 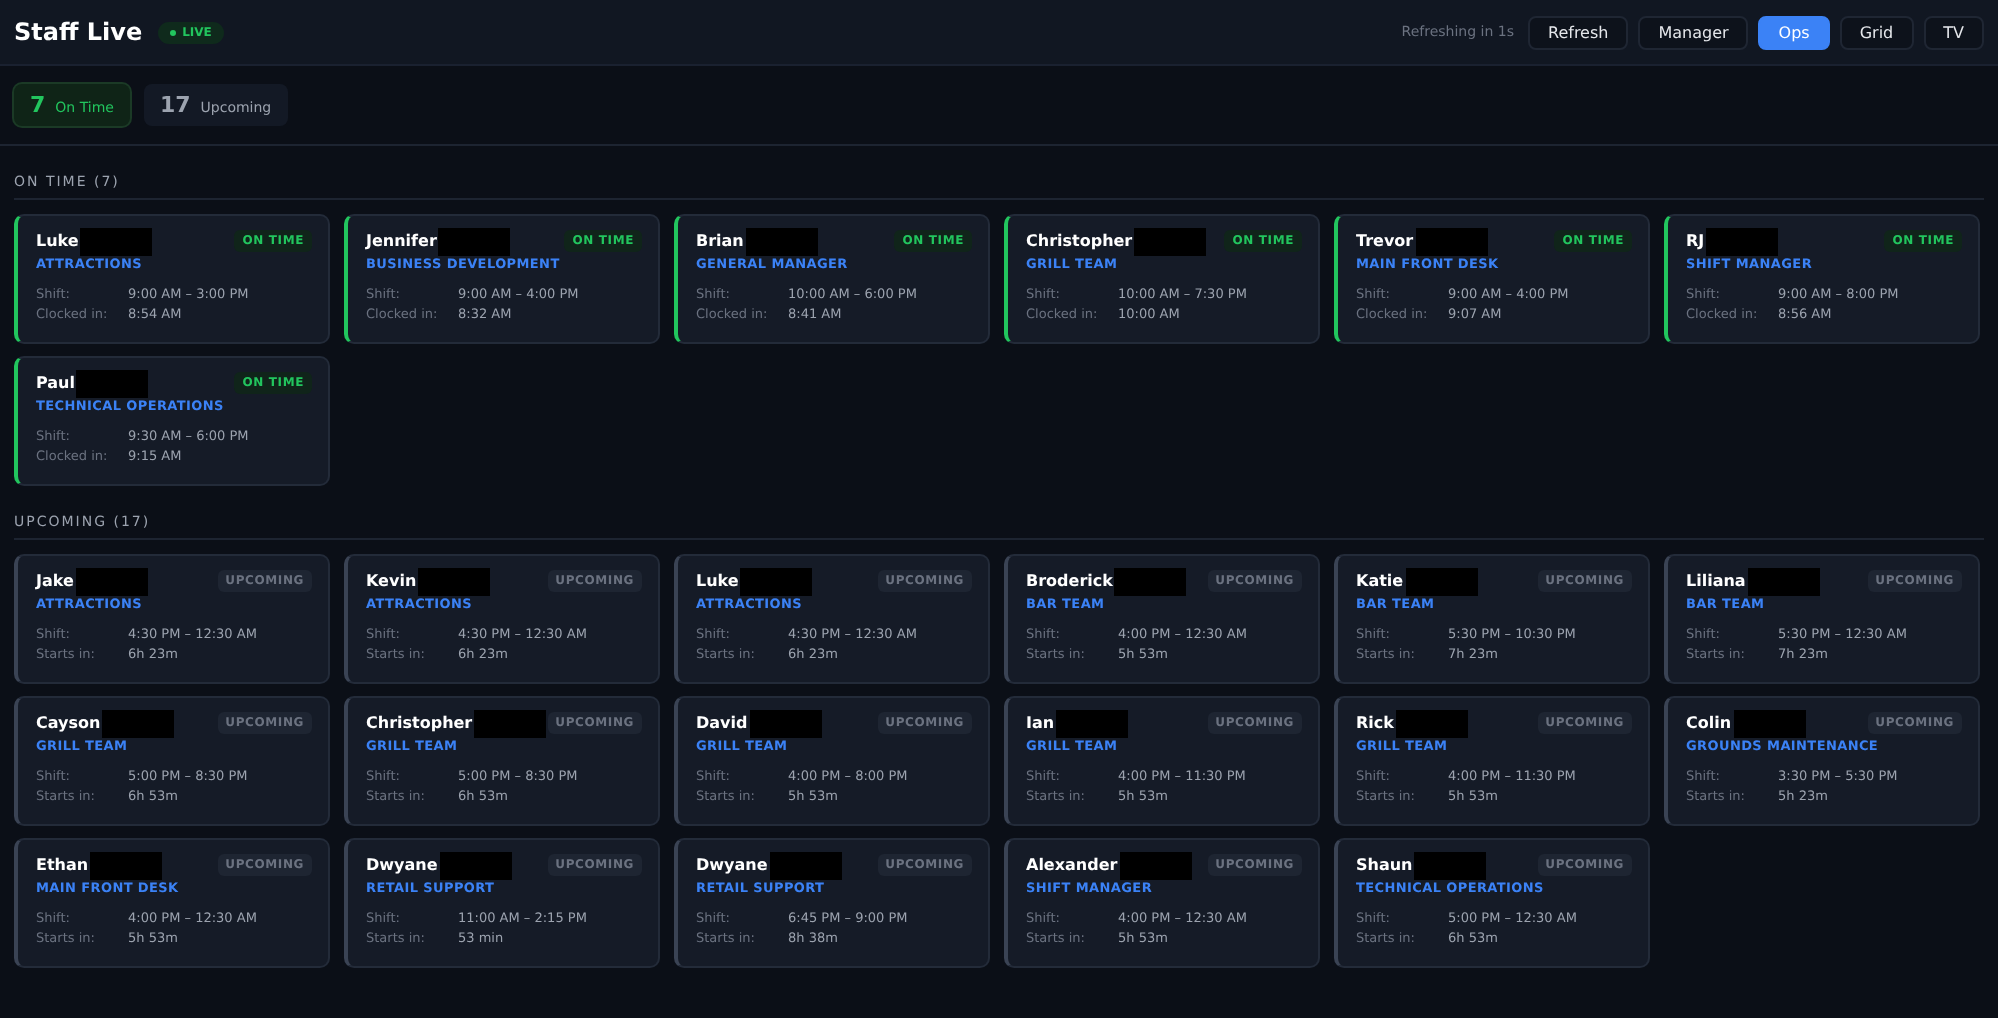 I want to click on staff-name: RJ, so click(x=1695, y=241).